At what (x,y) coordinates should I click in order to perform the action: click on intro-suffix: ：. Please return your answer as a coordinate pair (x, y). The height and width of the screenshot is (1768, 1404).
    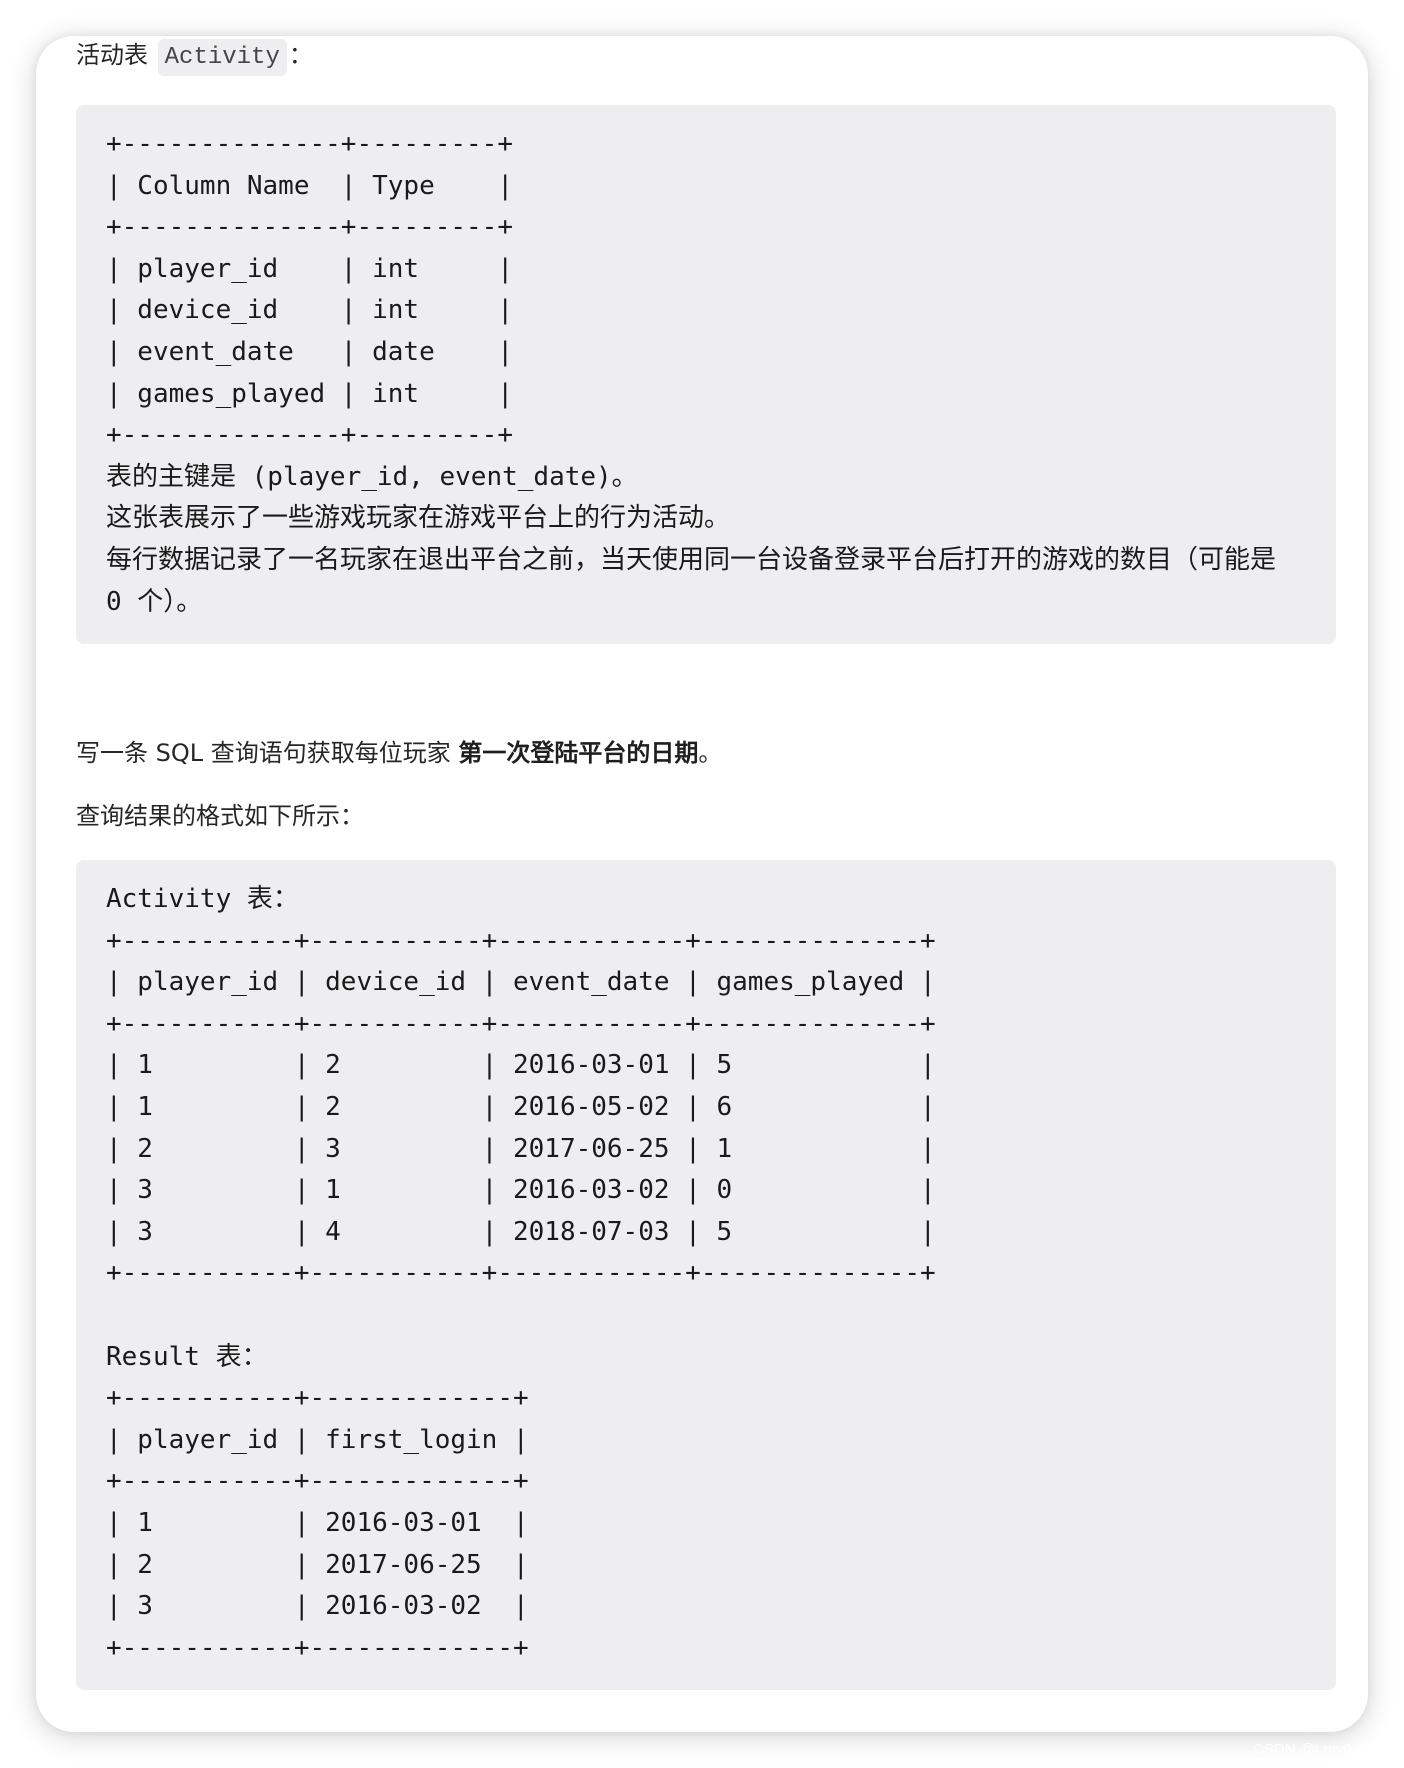
    Looking at the image, I should click on (300, 55).